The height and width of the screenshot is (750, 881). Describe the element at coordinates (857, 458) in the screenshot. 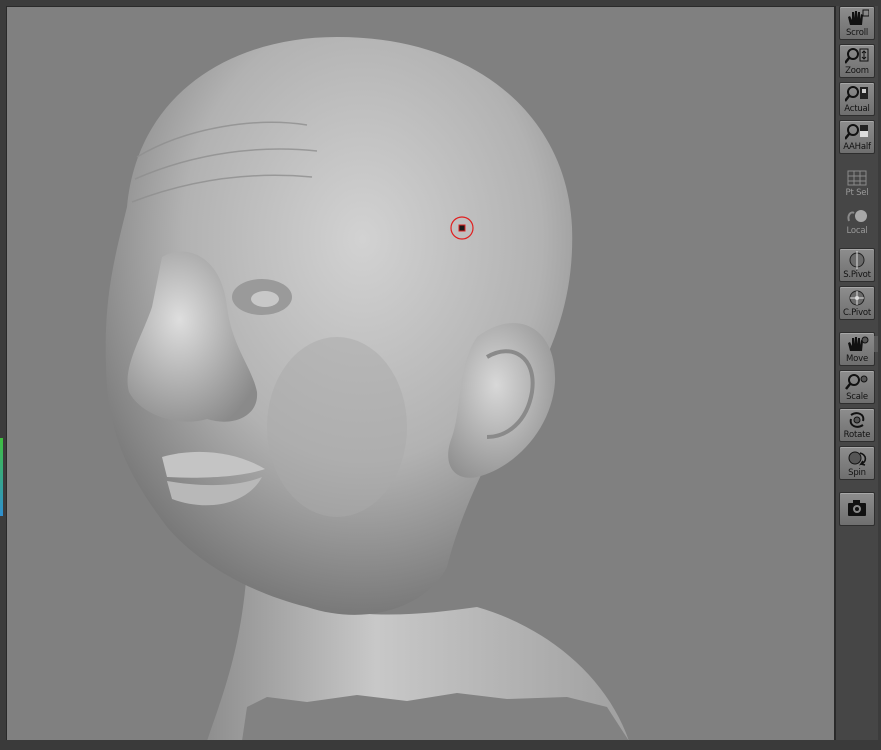

I see `spin-icon` at that location.